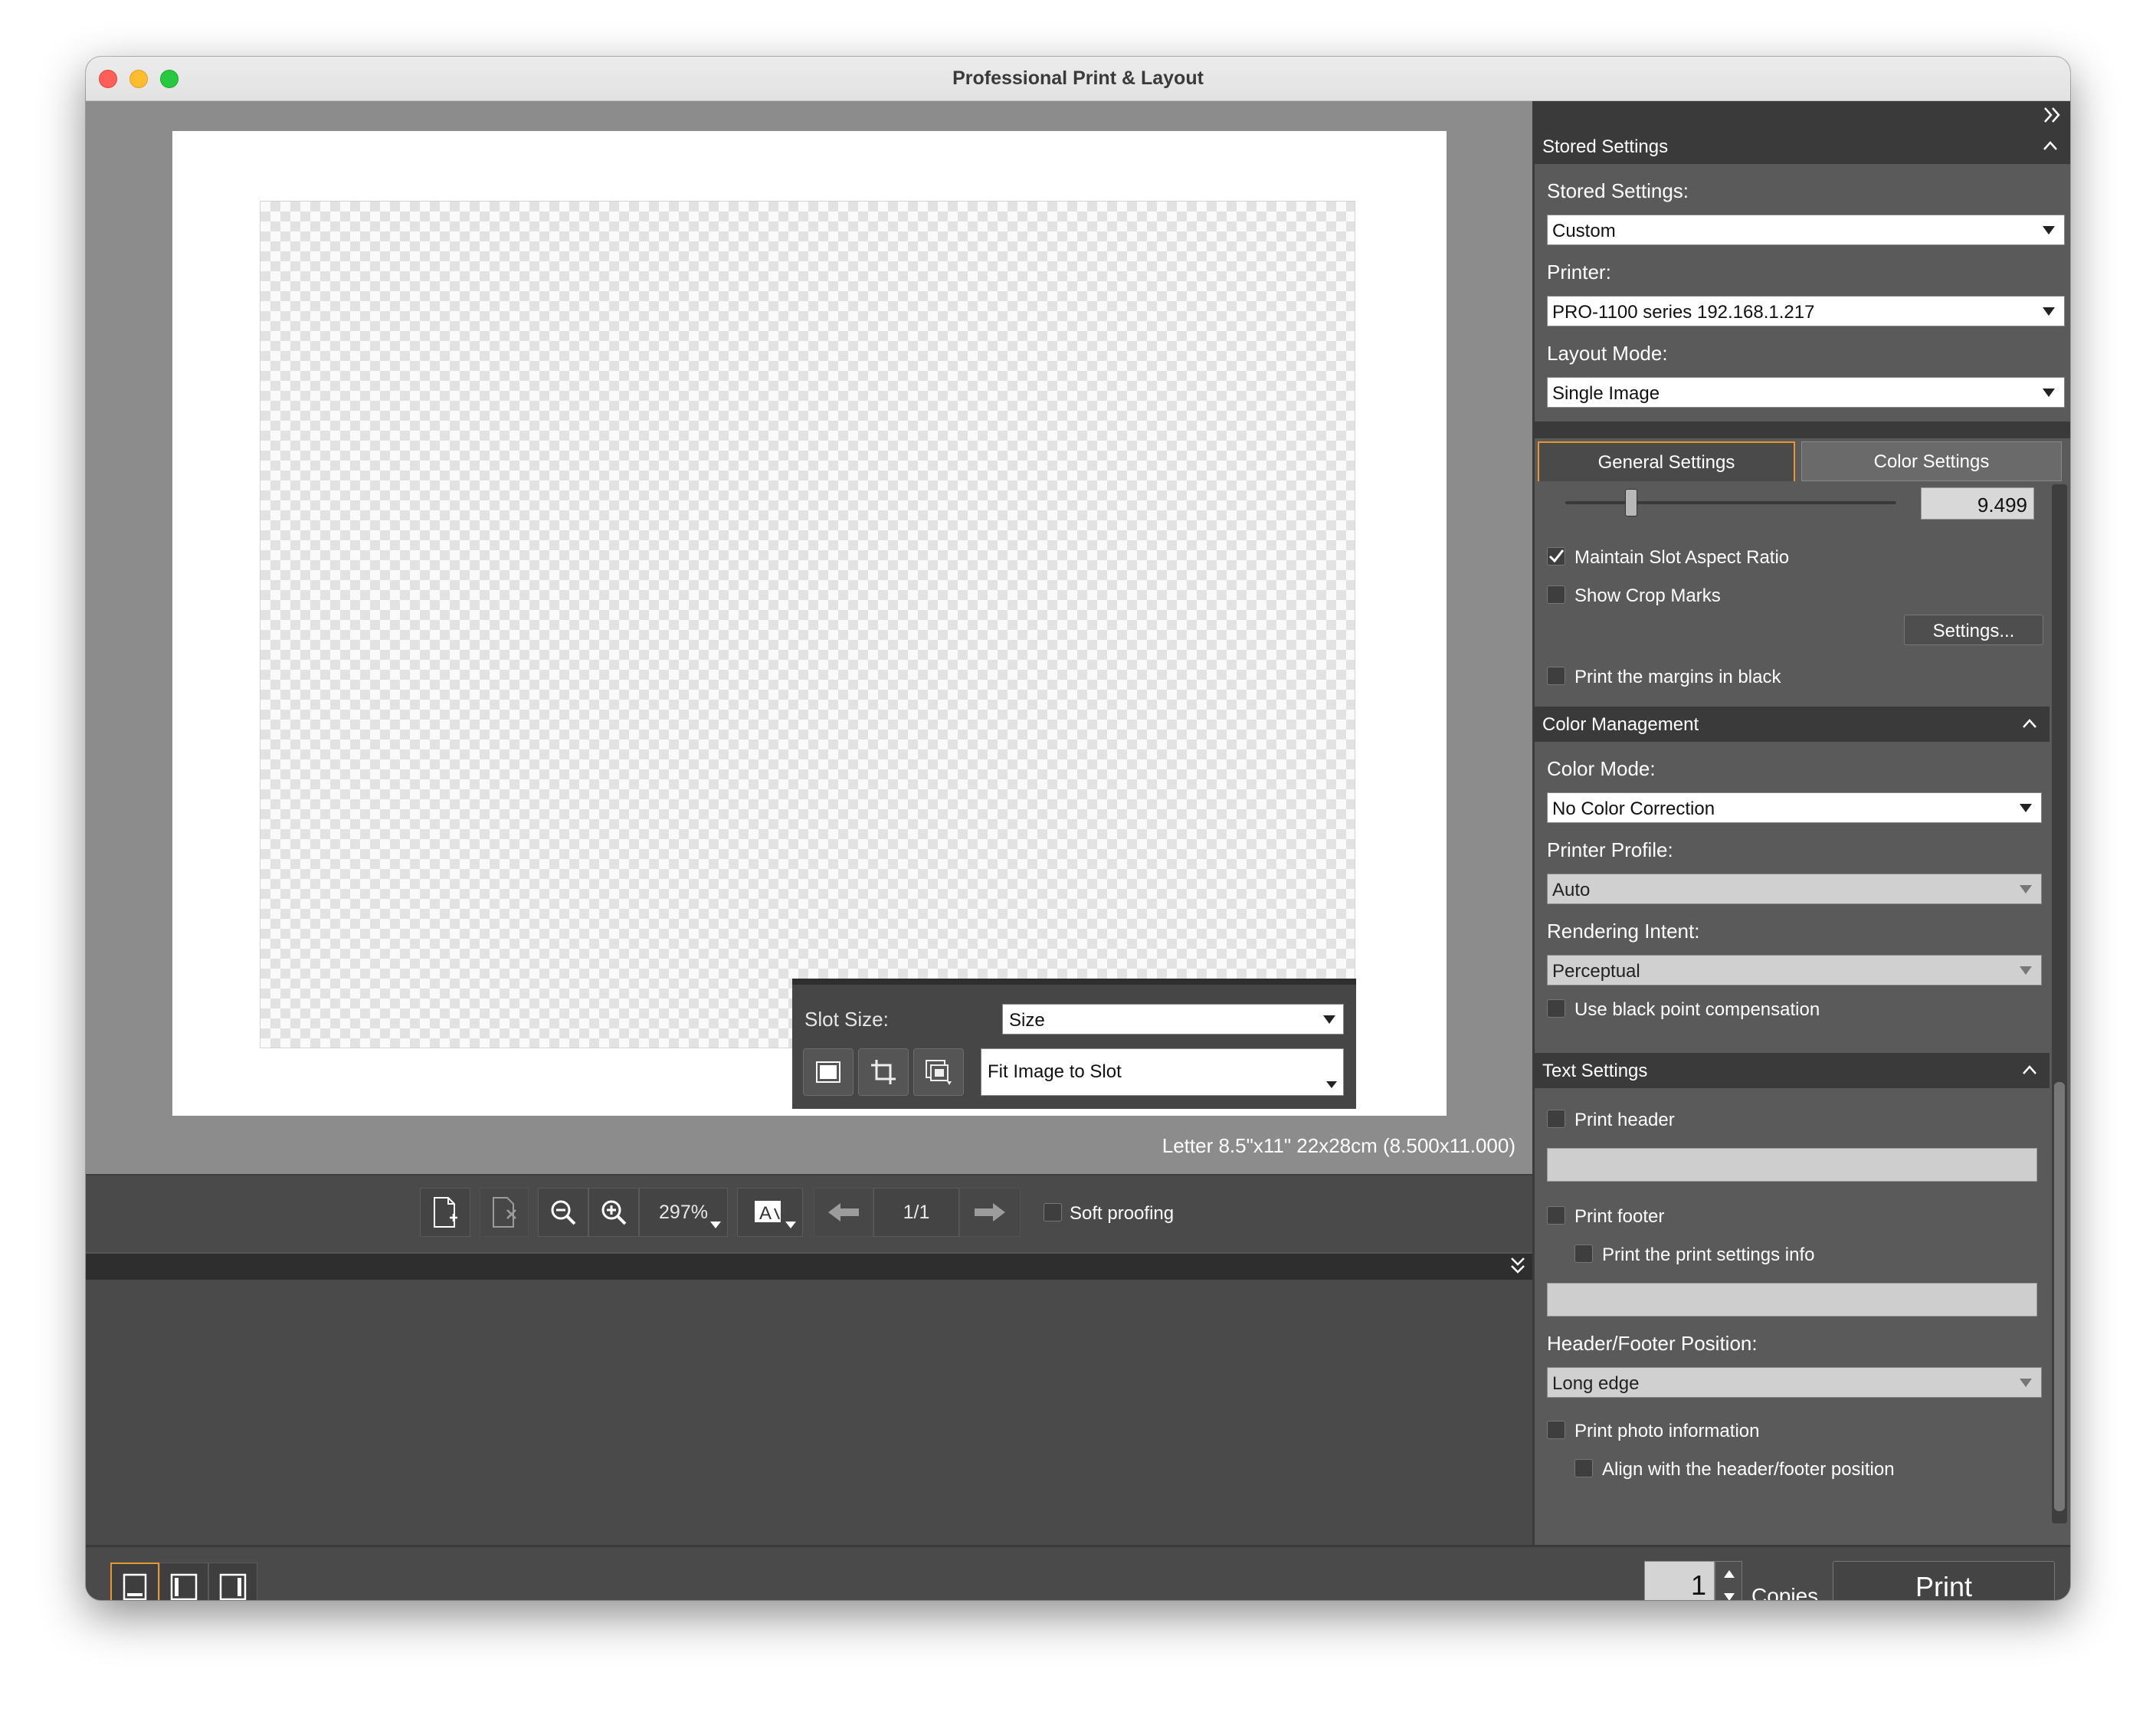 The image size is (2156, 1715). I want to click on header-footer-position-label: Header/Footer Position:, so click(1652, 1343).